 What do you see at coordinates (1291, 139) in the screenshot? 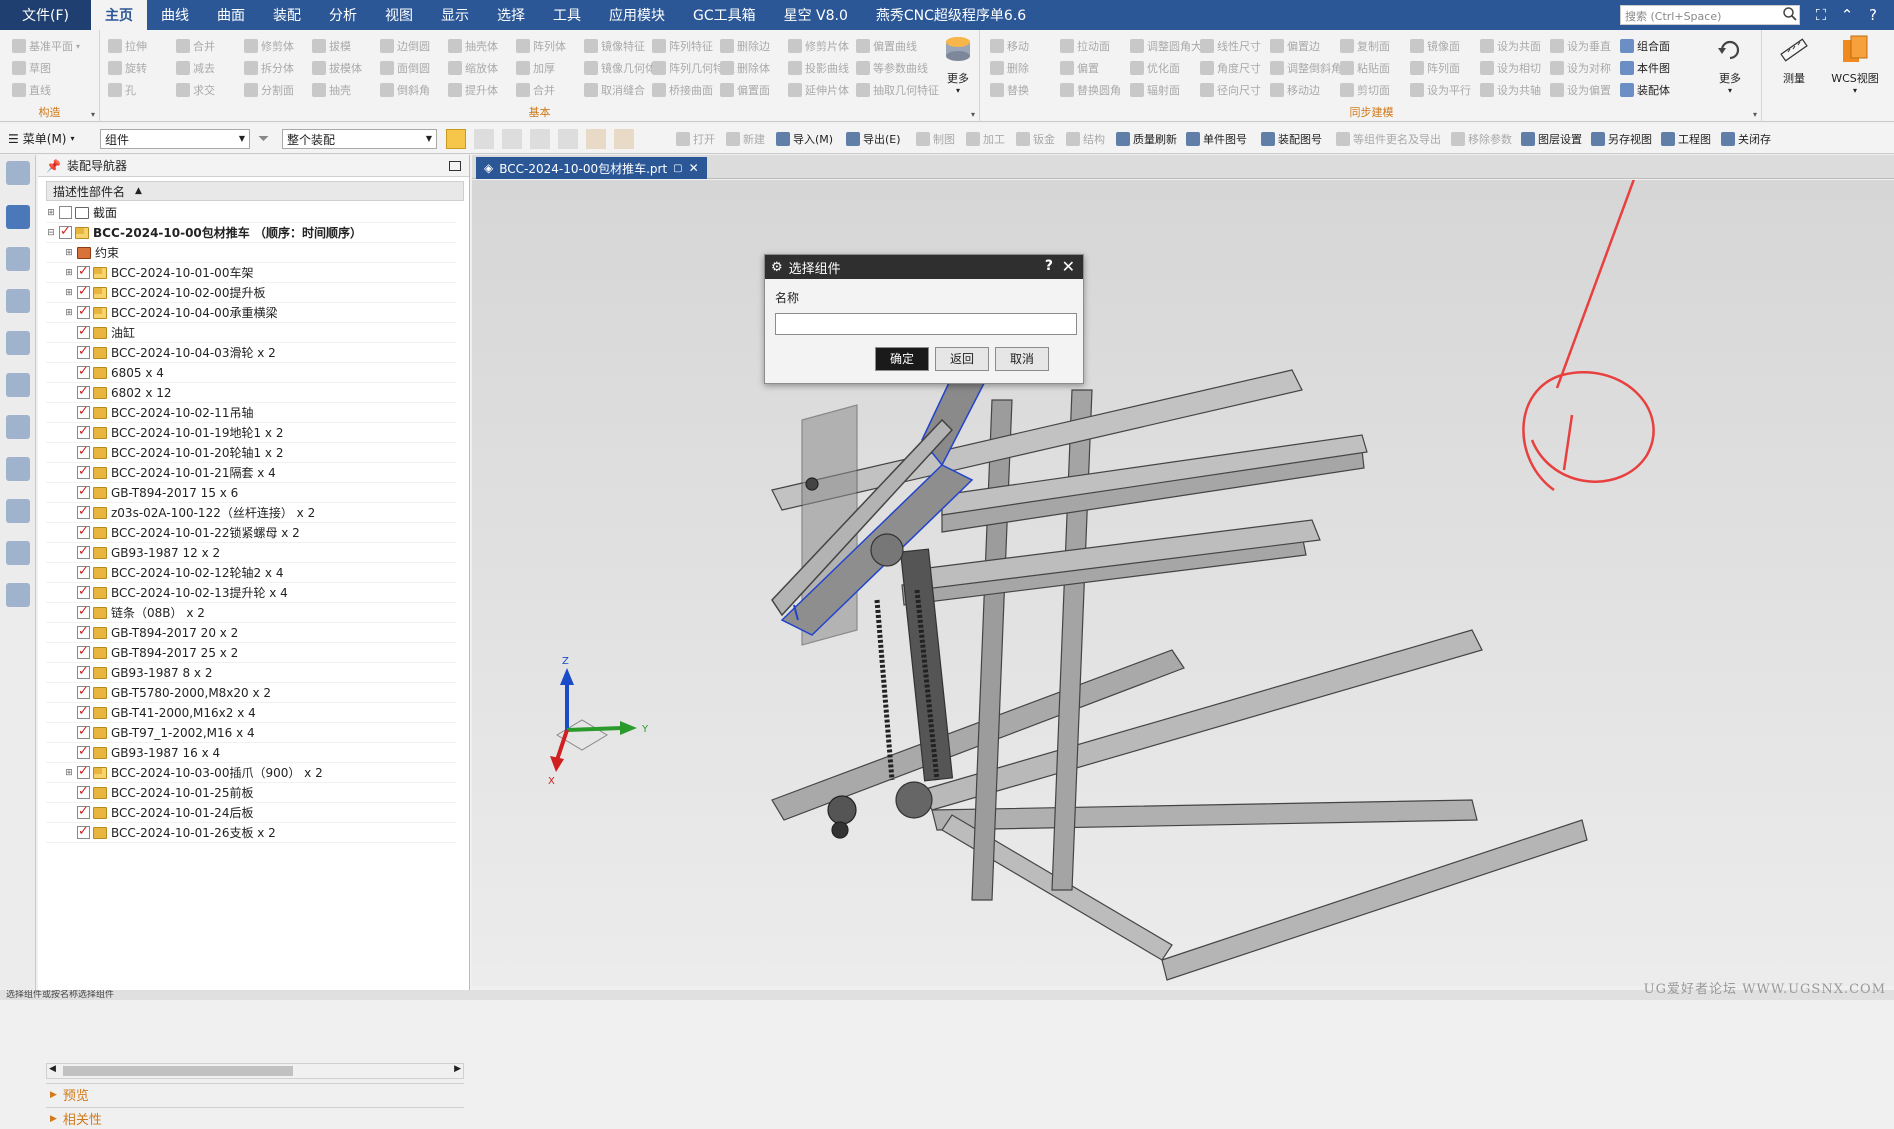
I see `toolbar-command: 装配图号` at bounding box center [1291, 139].